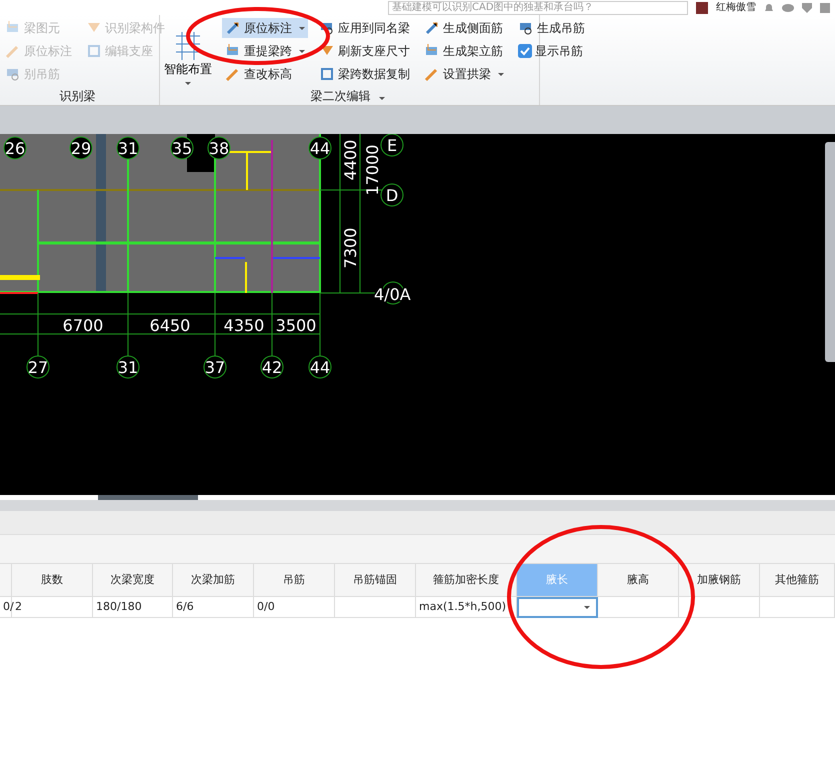 Image resolution: width=835 pixels, height=759 pixels. What do you see at coordinates (296, 325) in the screenshot?
I see `dimension-text: 3500` at bounding box center [296, 325].